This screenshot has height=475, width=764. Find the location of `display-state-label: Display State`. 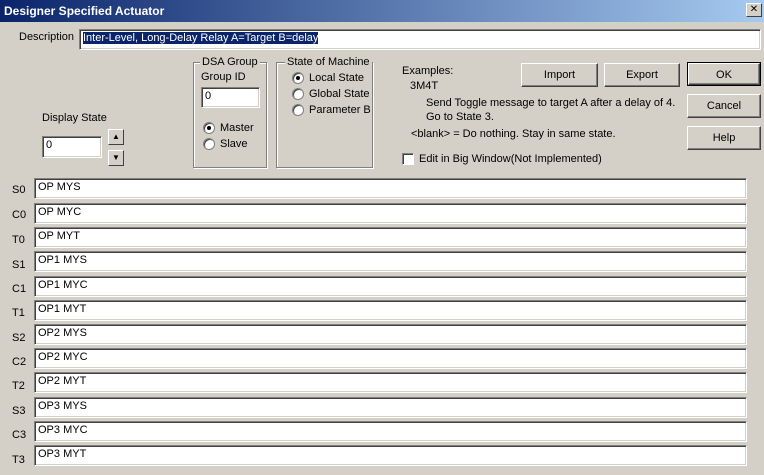

display-state-label: Display State is located at coordinates (74, 118).